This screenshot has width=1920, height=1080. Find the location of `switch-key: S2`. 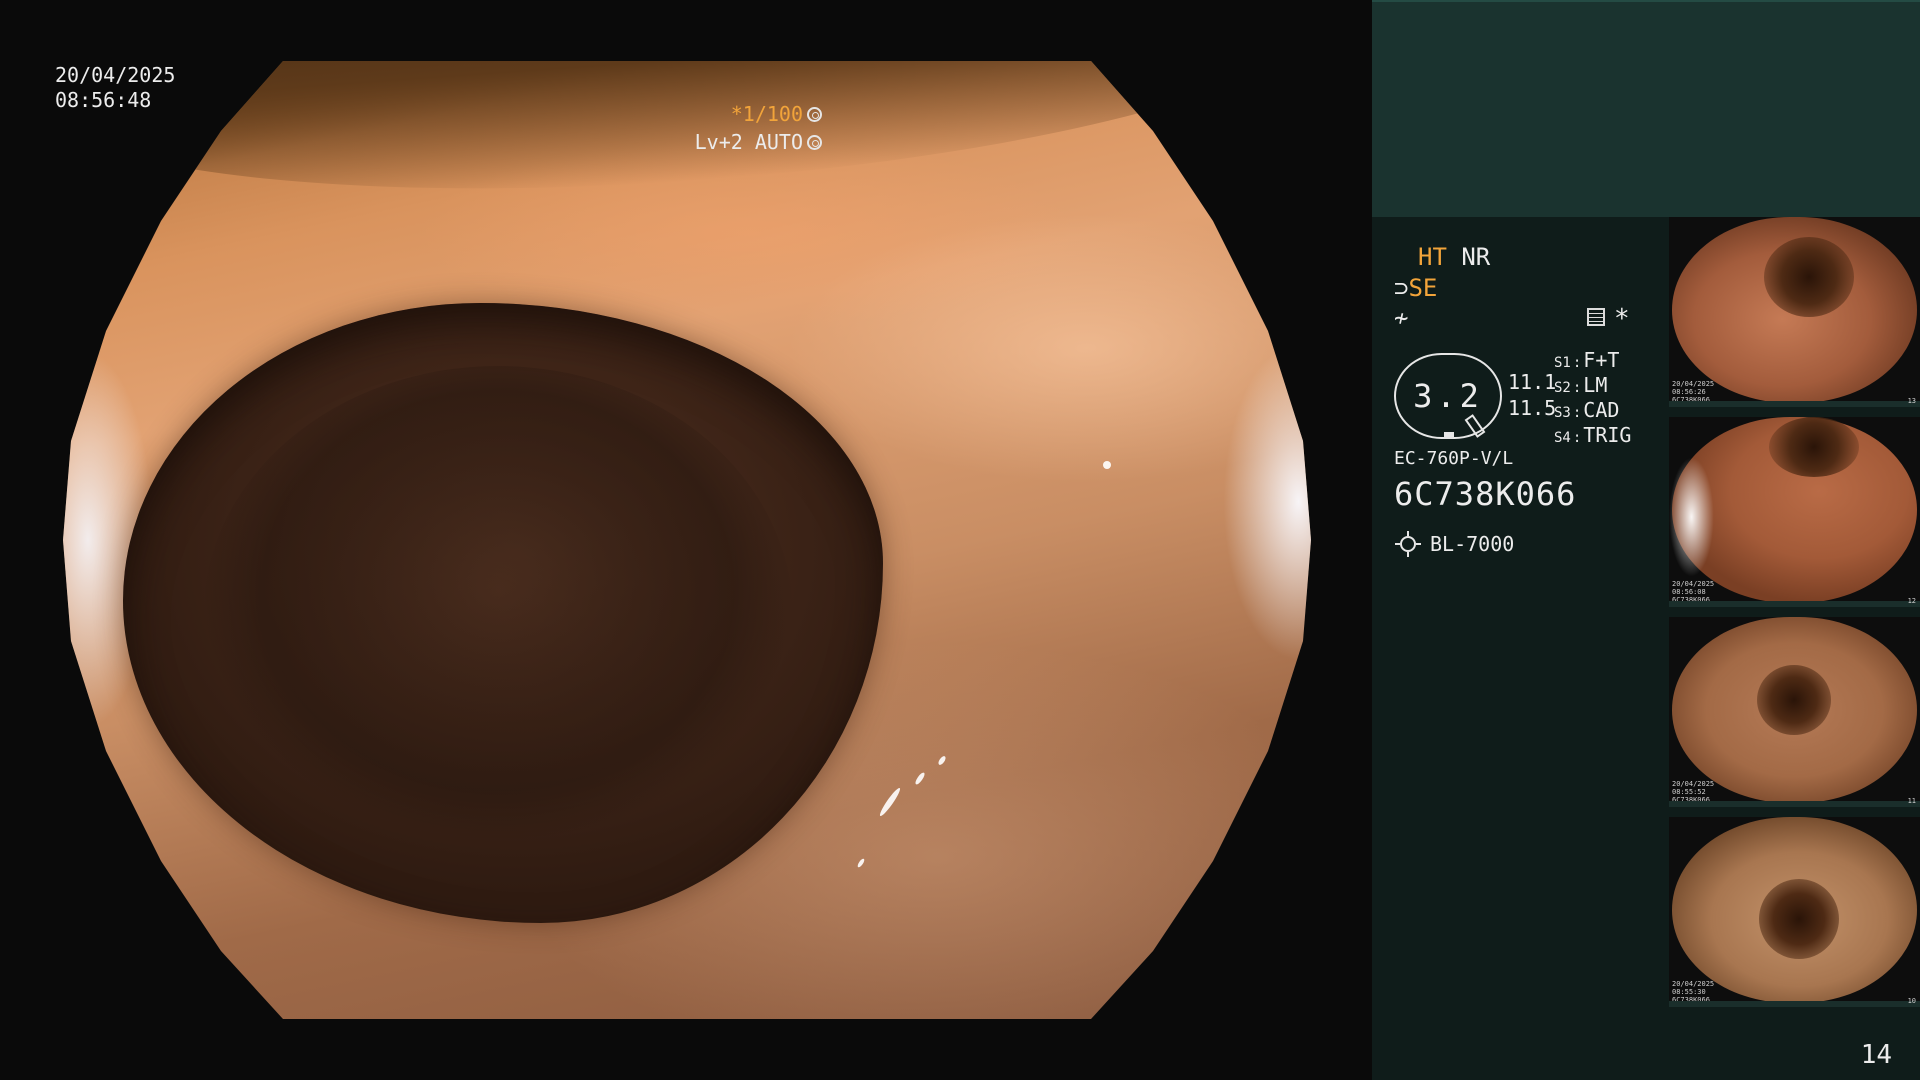

switch-key: S2 is located at coordinates (1562, 388).